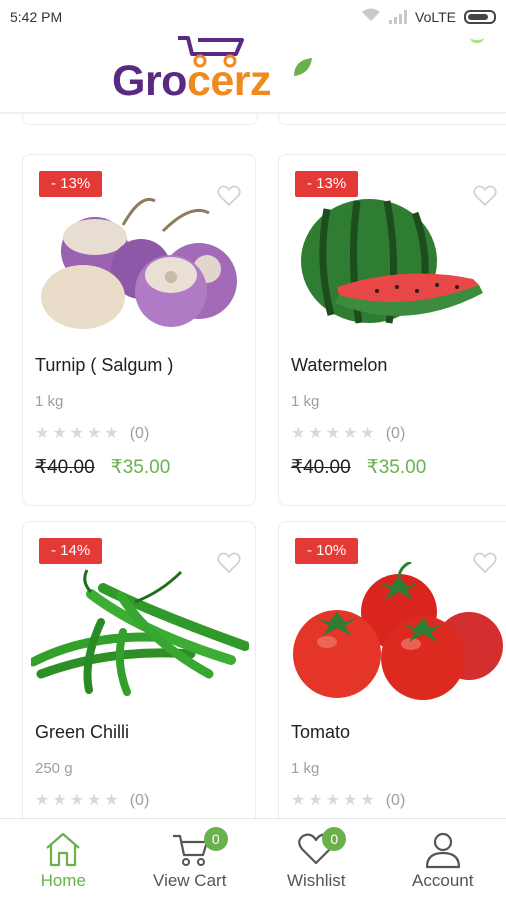 Image resolution: width=506 pixels, height=901 pixels. Describe the element at coordinates (477, 38) in the screenshot. I see `header-accent-mark` at that location.